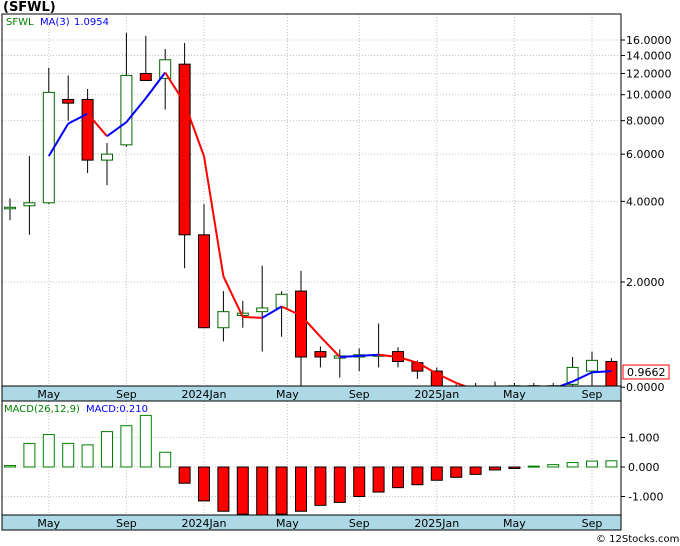  I want to click on legend-ma-label: MA(3), so click(55, 22).